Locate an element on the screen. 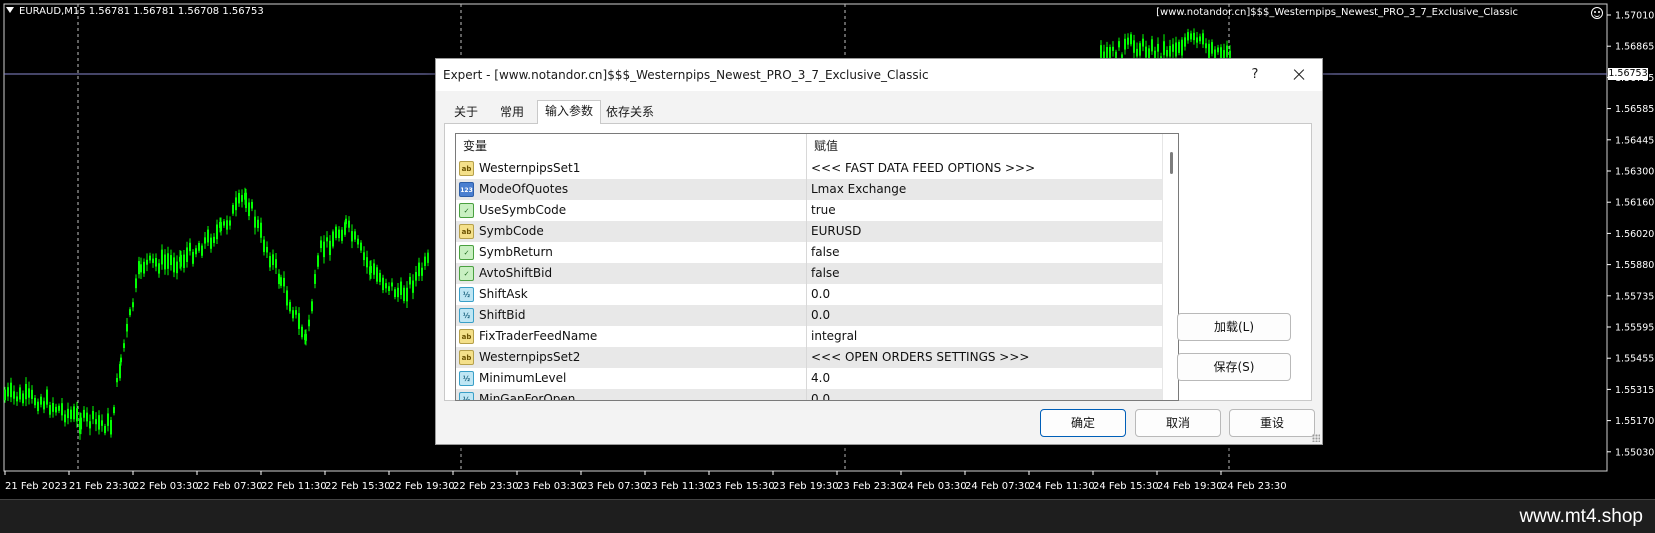  cancel-button: 取消 is located at coordinates (1178, 423).